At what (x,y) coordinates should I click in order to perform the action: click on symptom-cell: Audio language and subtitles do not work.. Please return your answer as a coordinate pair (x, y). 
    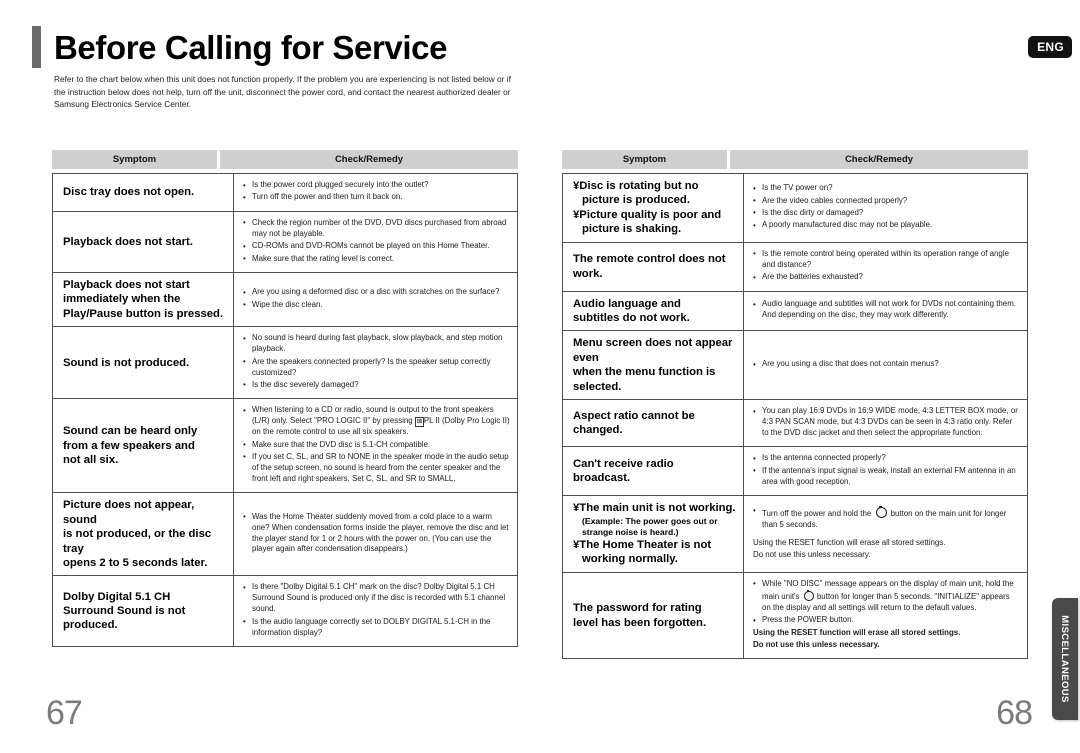
    Looking at the image, I should click on (653, 311).